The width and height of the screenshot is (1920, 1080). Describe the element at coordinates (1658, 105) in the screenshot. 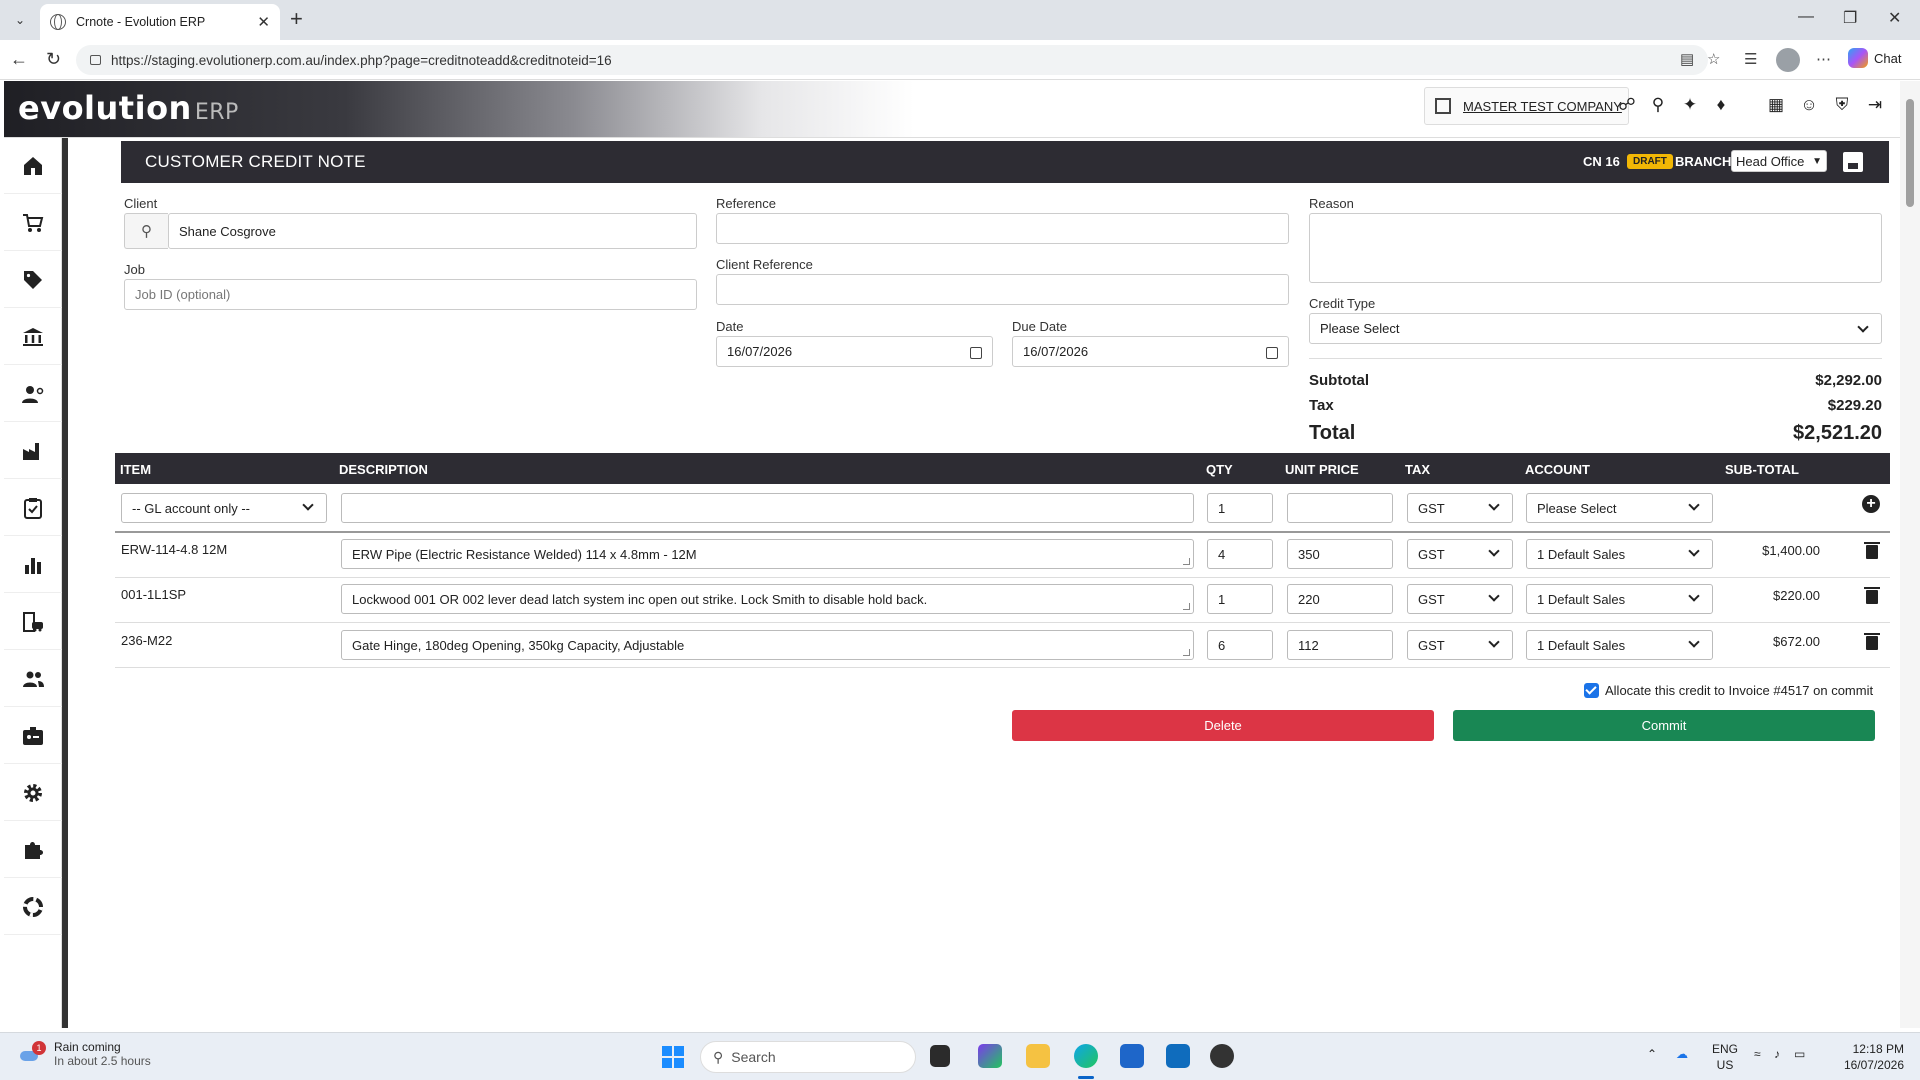

I see `search-icon: ⚲` at that location.